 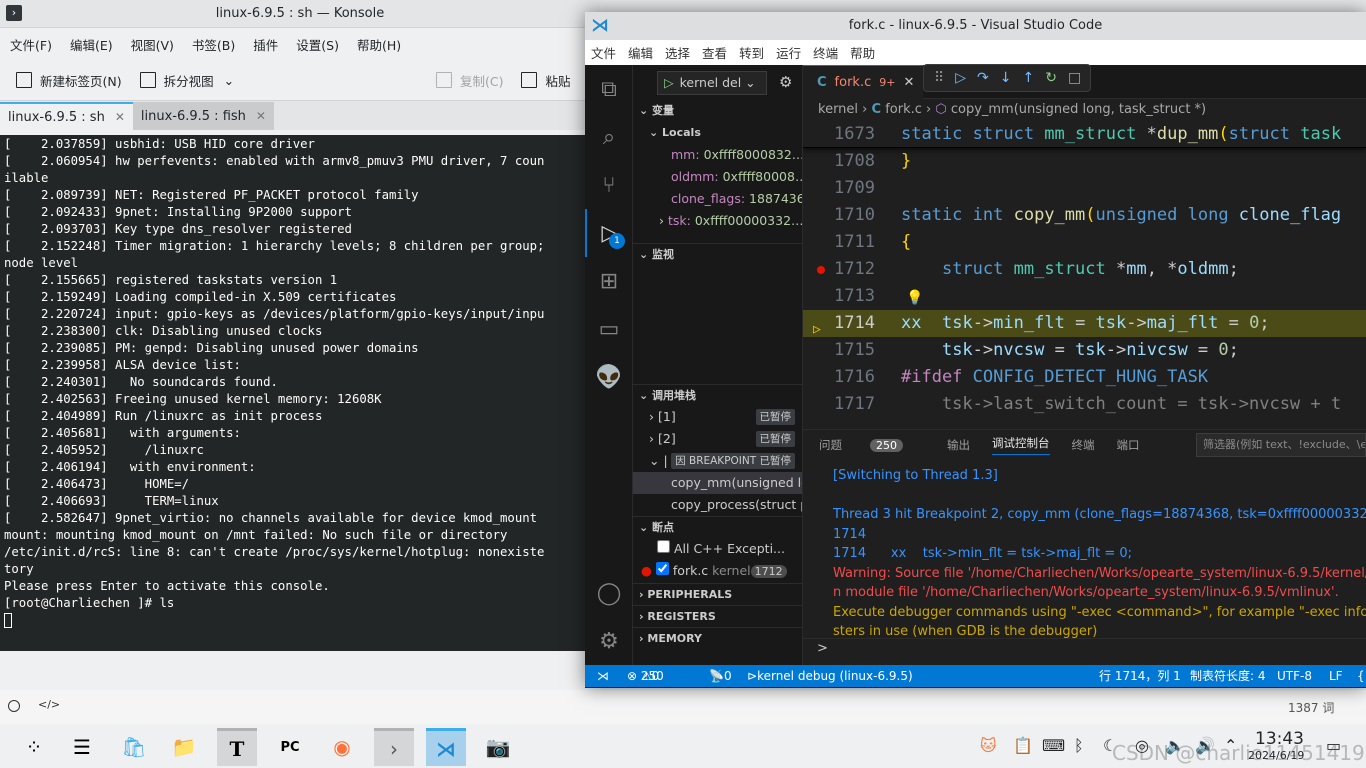 What do you see at coordinates (237, 747) in the screenshot?
I see `typora-icon: T` at bounding box center [237, 747].